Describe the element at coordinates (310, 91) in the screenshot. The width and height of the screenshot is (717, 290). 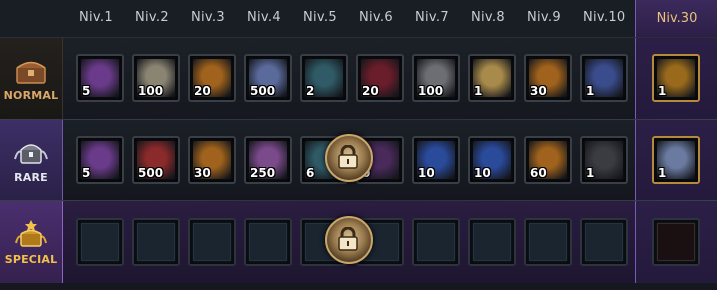
I see `item-quantity: 2` at that location.